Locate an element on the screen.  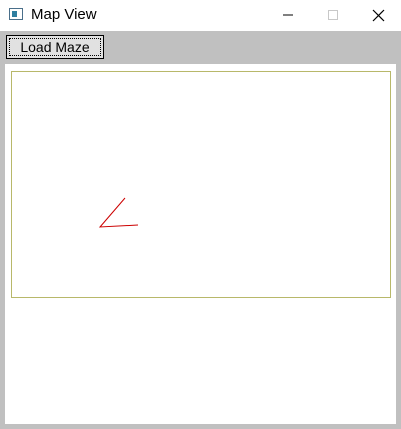
maximize-icon is located at coordinates (333, 15).